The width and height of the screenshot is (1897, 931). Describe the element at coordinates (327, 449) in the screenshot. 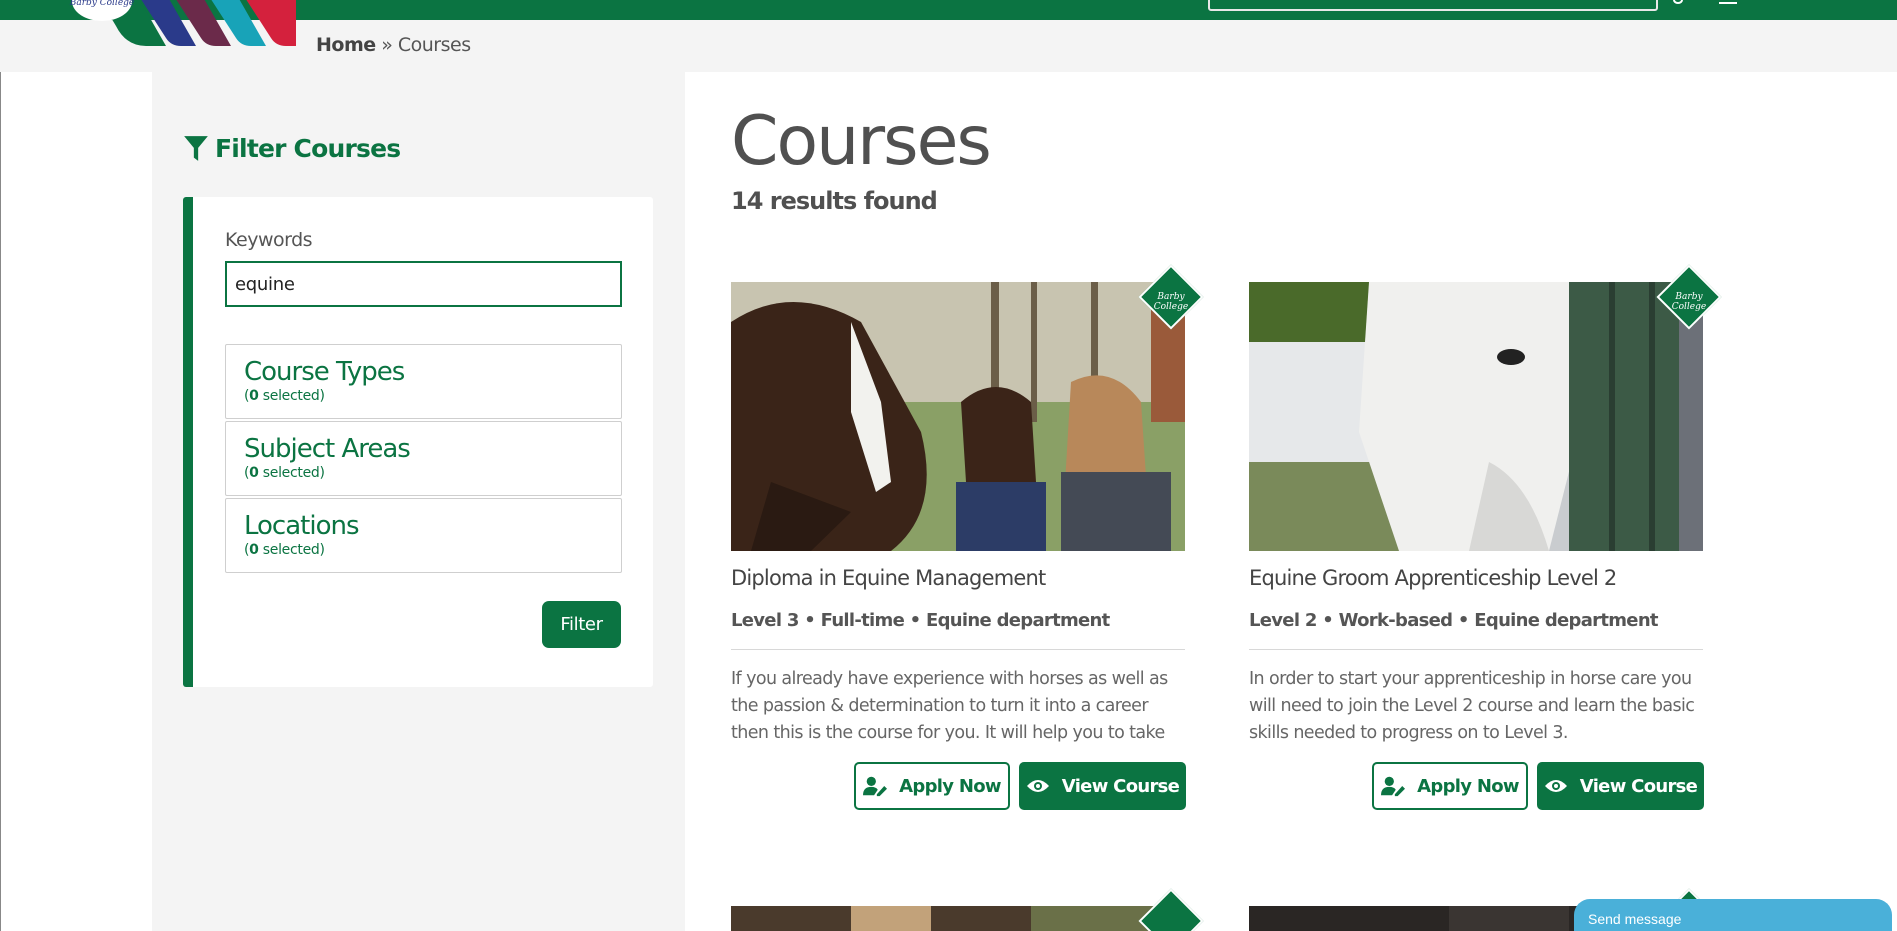

I see `facet-name: Subject Areas` at that location.